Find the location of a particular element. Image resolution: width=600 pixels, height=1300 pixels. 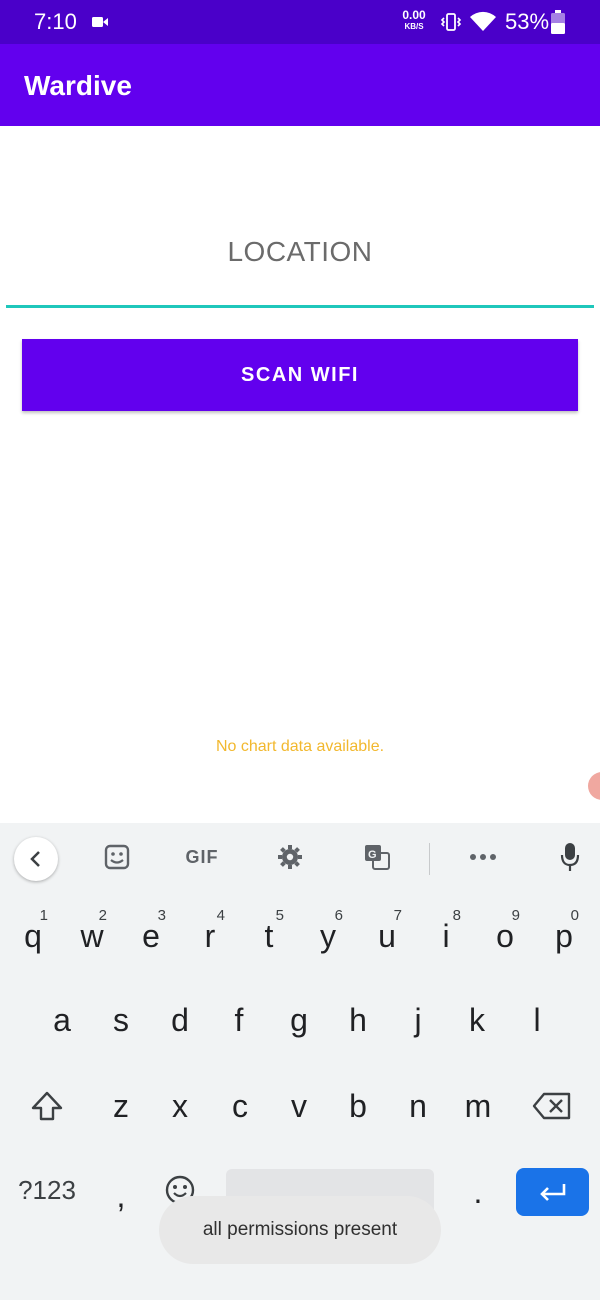

key-e: e3 is located at coordinates (151, 936).